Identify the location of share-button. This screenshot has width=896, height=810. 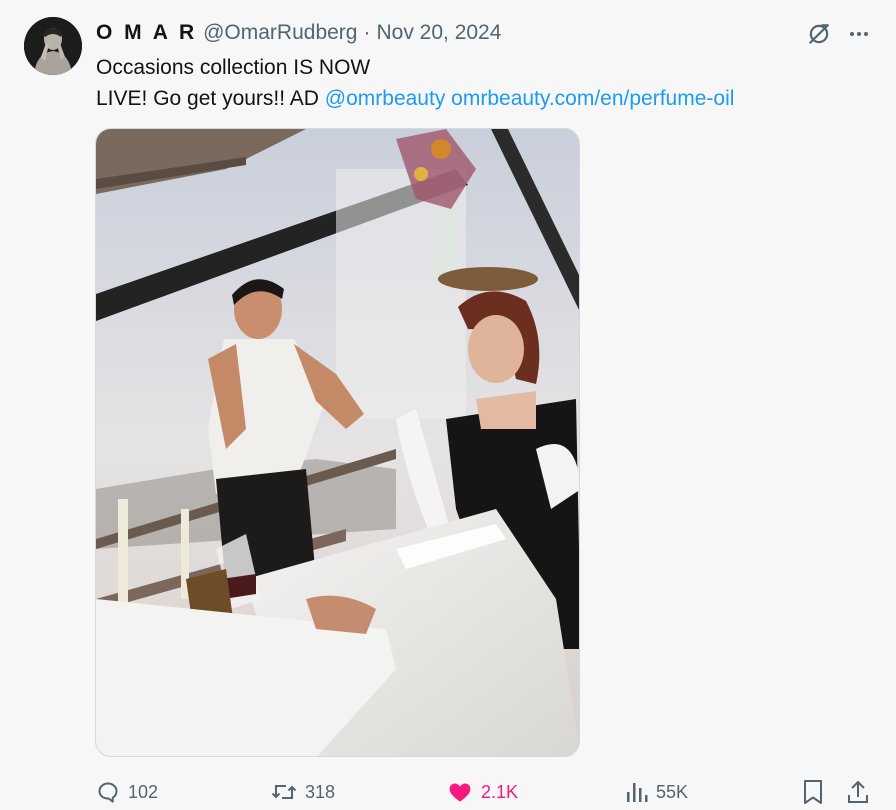
(858, 792).